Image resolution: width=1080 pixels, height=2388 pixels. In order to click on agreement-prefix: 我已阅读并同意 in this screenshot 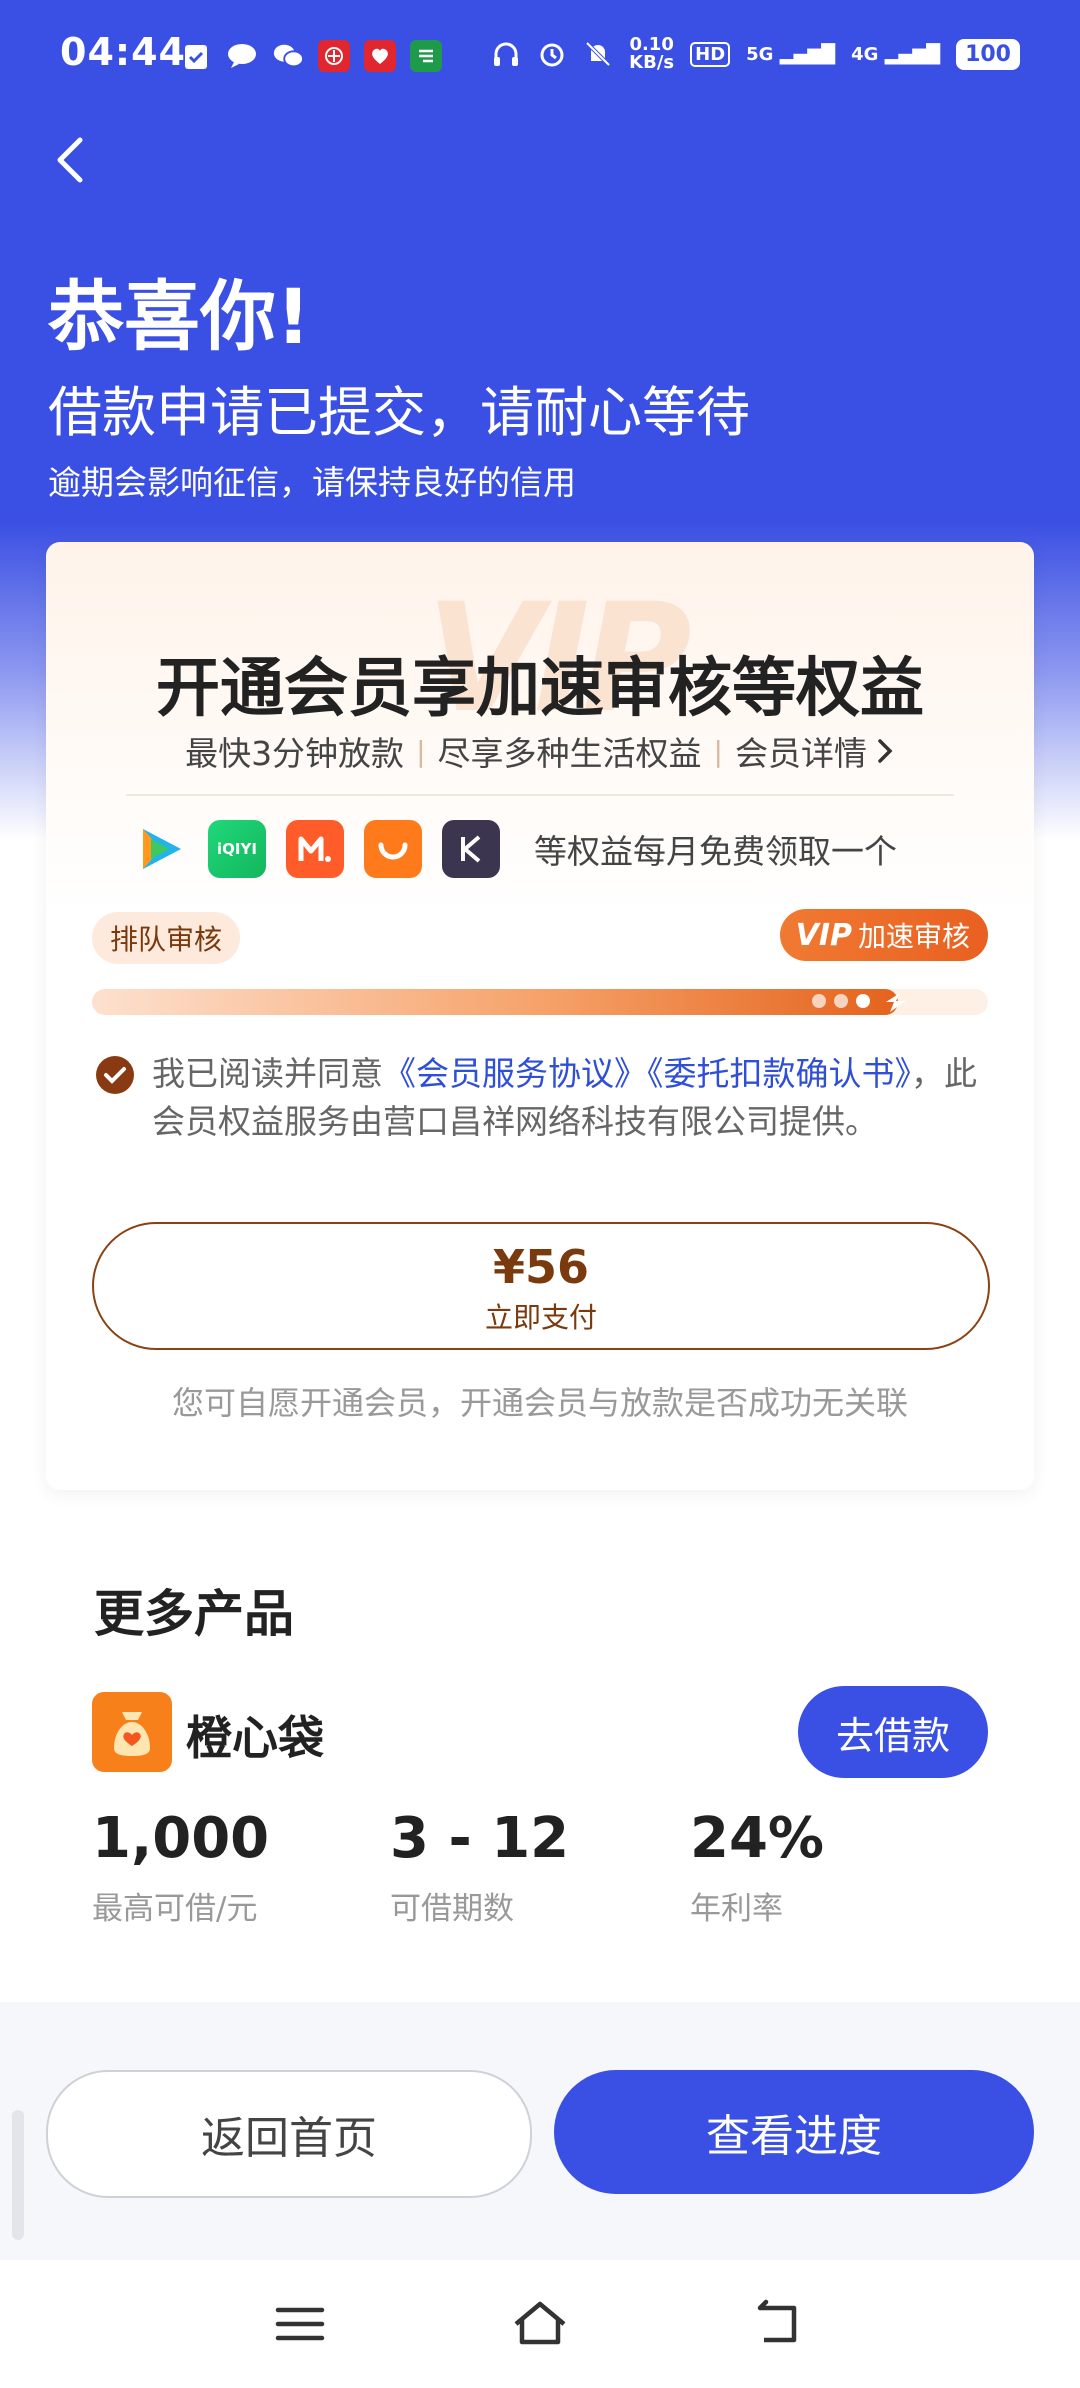, I will do `click(267, 1073)`.